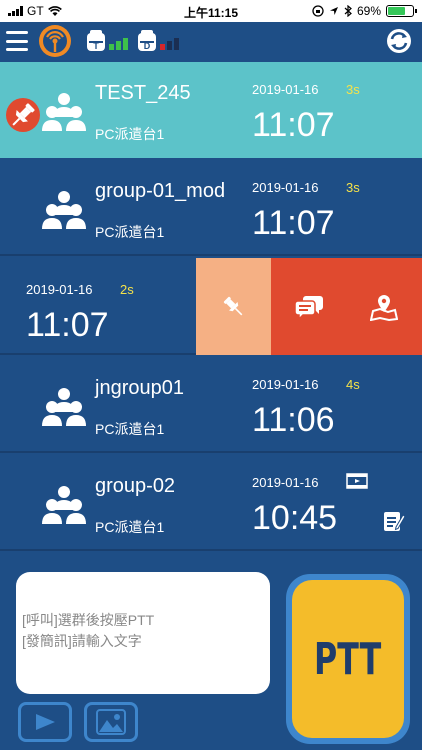 The image size is (422, 750). Describe the element at coordinates (211, 110) in the screenshot. I see `group-row-test-245: TEST_245 PC派遣台1 2019-01-16 3s 11:07` at that location.